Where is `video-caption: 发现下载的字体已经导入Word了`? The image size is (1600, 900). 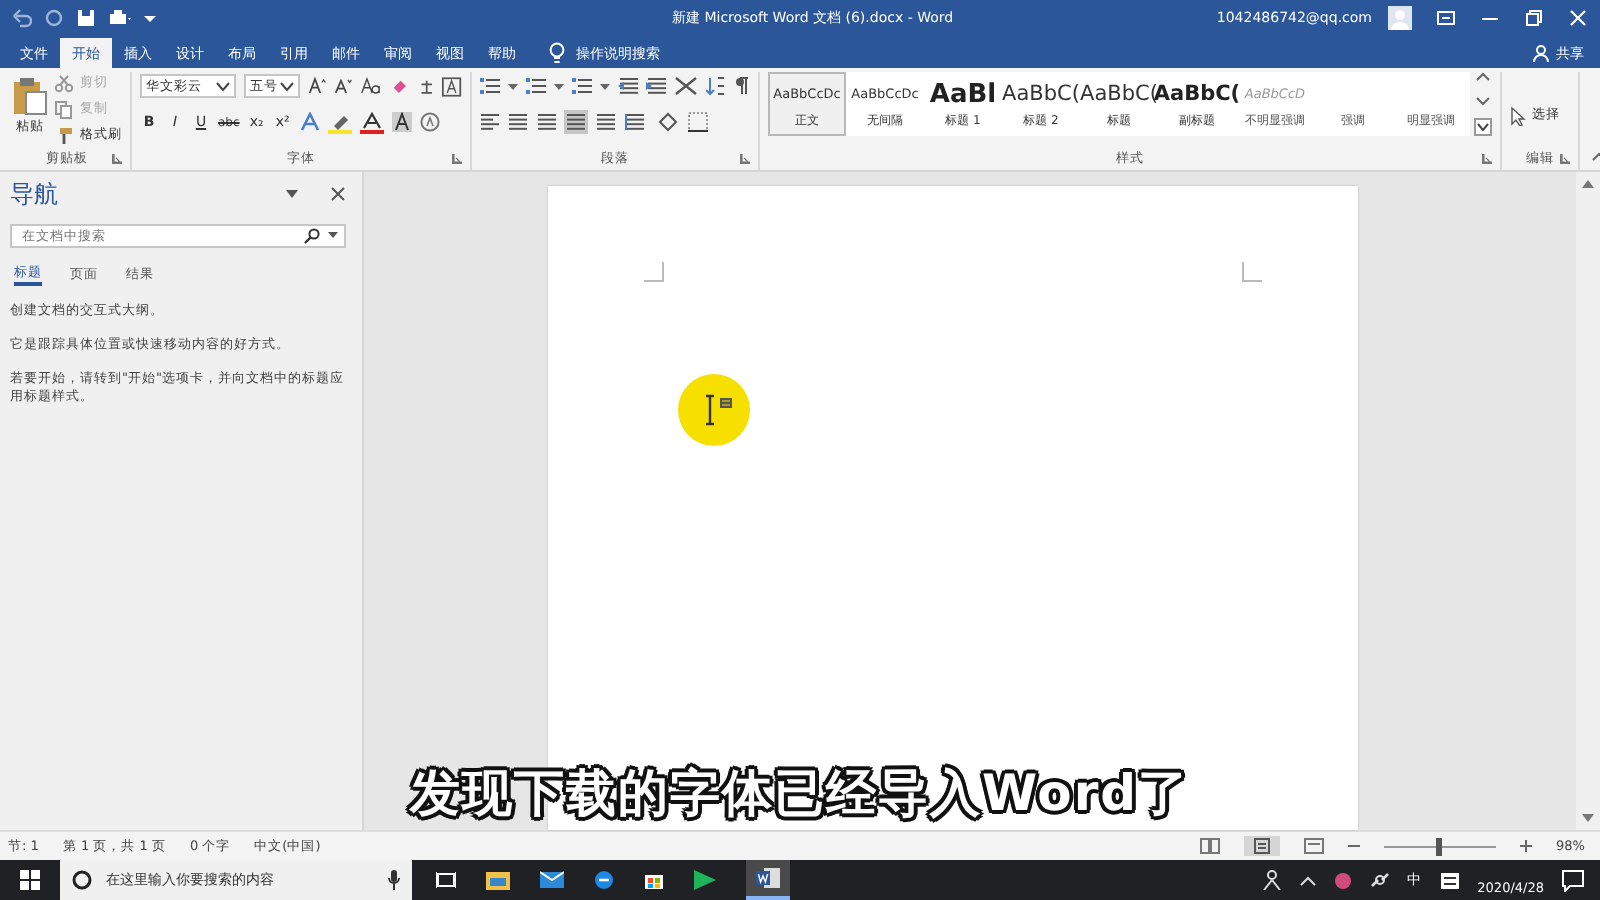 video-caption: 发现下载的字体已经导入Word了 is located at coordinates (798, 793).